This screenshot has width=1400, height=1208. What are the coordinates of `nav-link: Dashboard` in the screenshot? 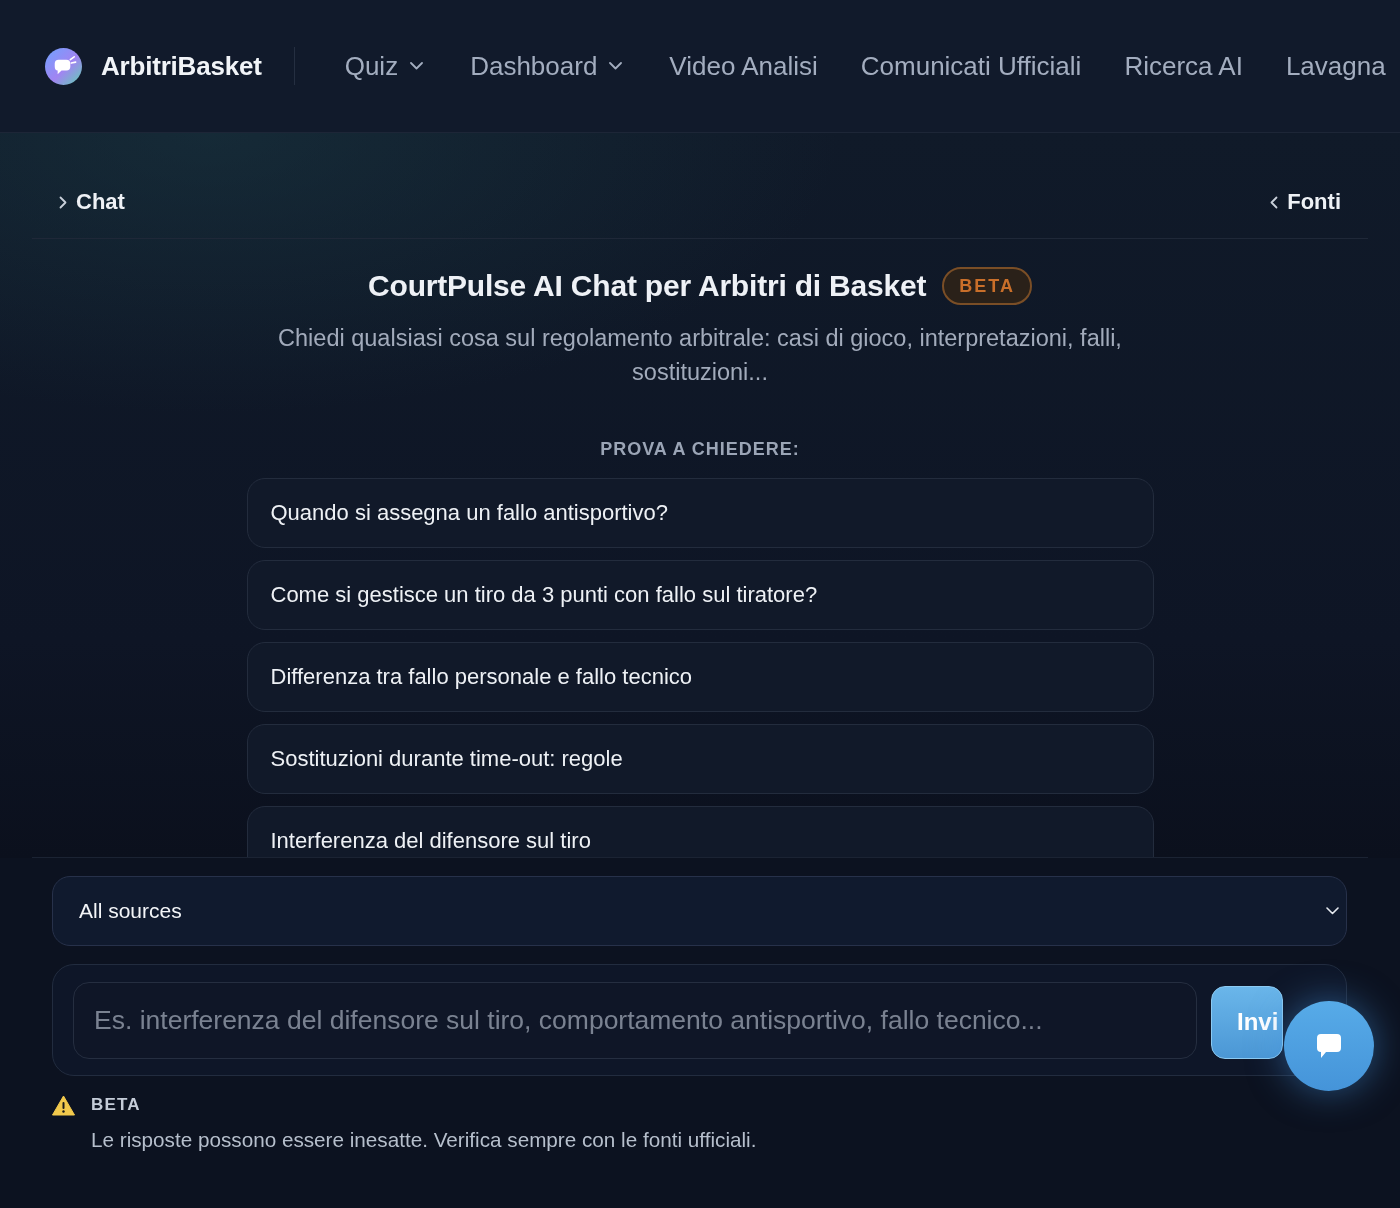 It's located at (546, 66).